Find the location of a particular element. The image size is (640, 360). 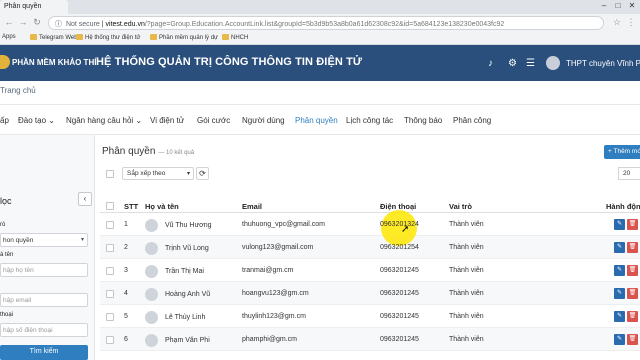

security-label: Not secure is located at coordinates (82, 24).